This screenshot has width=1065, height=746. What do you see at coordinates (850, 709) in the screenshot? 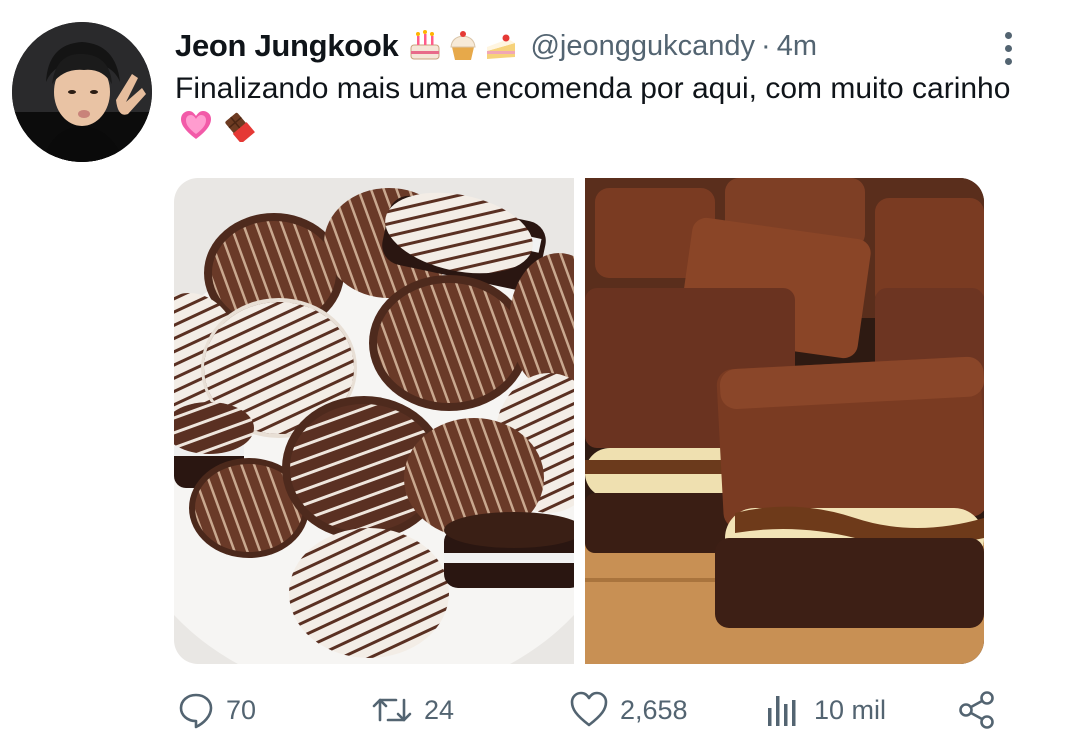
I see `views-count: 10 mil` at bounding box center [850, 709].